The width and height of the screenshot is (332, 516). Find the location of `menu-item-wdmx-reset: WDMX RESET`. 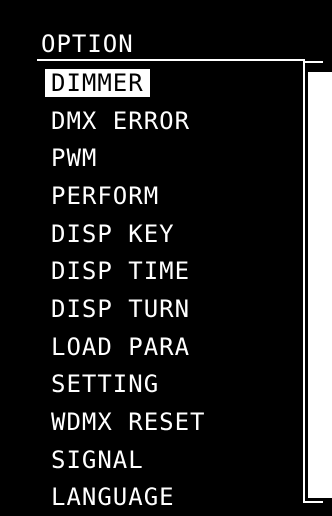

menu-item-wdmx-reset: WDMX RESET is located at coordinates (128, 422).